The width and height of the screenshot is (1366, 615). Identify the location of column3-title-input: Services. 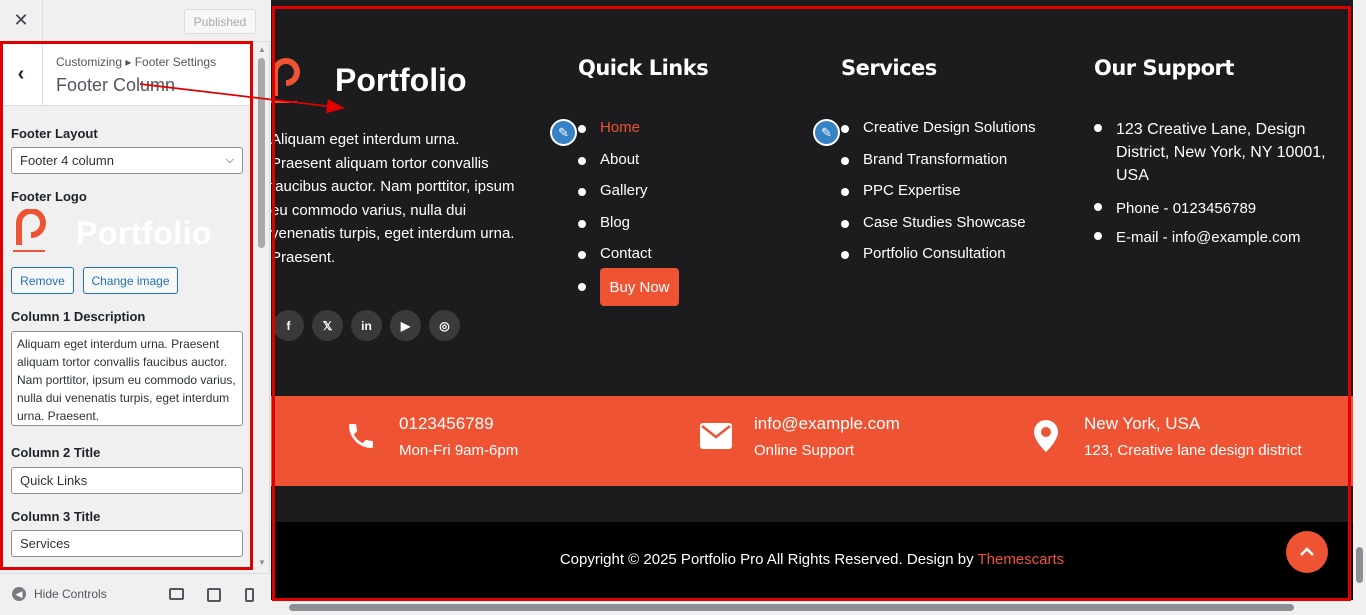
(127, 543).